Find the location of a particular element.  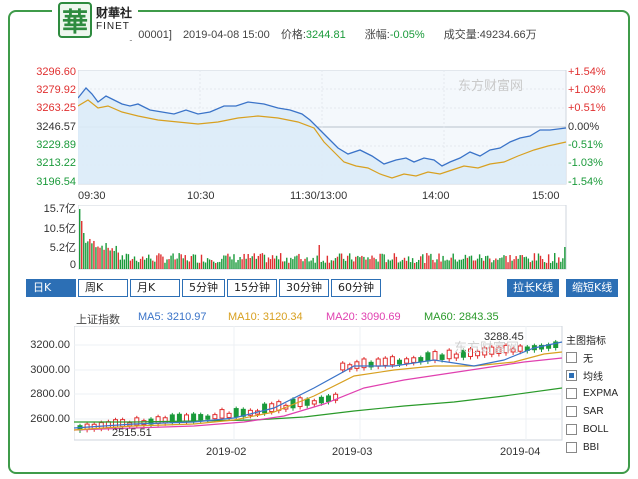

stretch-k-button: 拉长K线 is located at coordinates (533, 288).